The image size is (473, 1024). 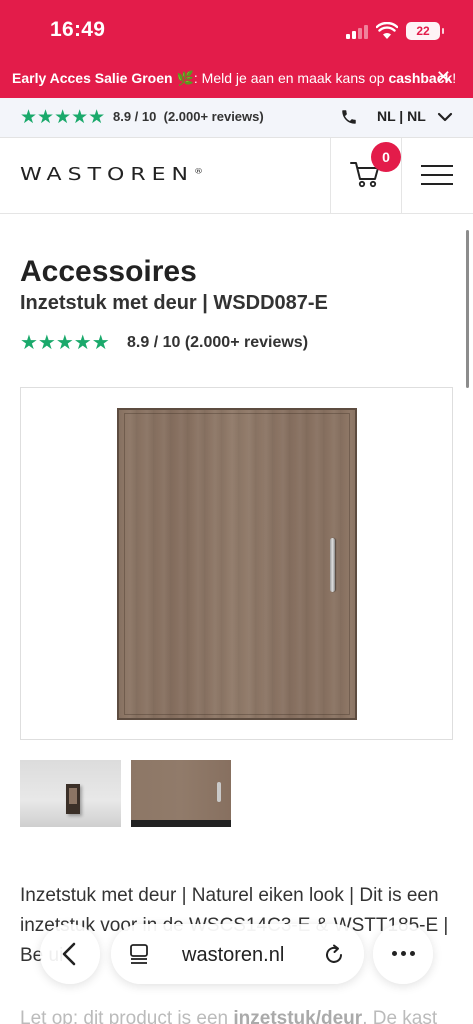 I want to click on announcement-text: : Meld je aan en maak kans op, so click(x=291, y=78).